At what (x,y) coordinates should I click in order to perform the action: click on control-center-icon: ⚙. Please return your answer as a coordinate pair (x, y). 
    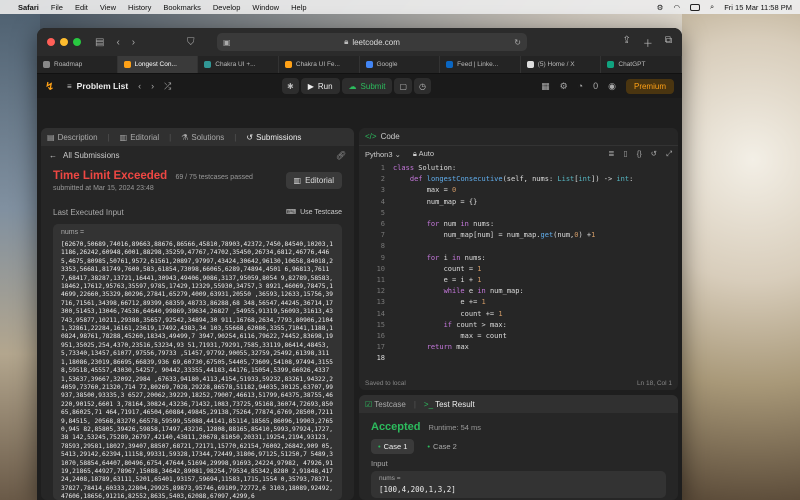
    Looking at the image, I should click on (660, 7).